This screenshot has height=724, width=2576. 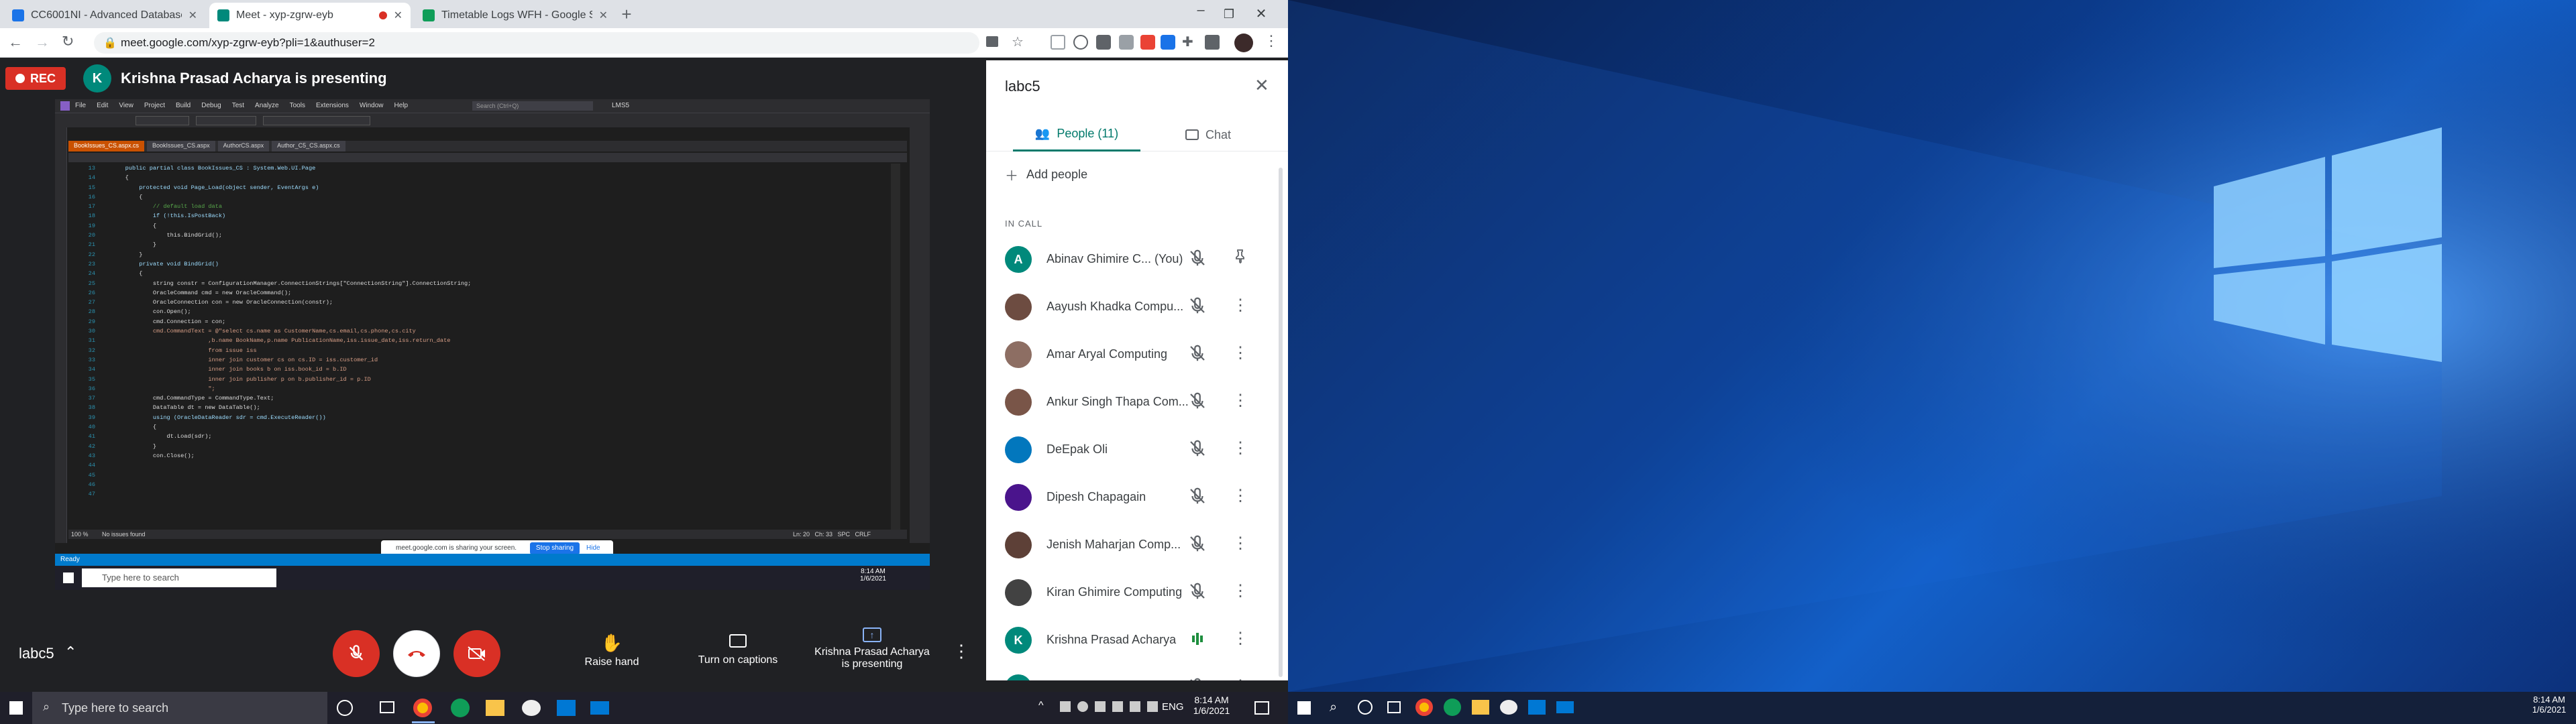 What do you see at coordinates (515, 15) in the screenshot?
I see `browser-tab-3: Timetable Logs WFH - Google Sh ✕` at bounding box center [515, 15].